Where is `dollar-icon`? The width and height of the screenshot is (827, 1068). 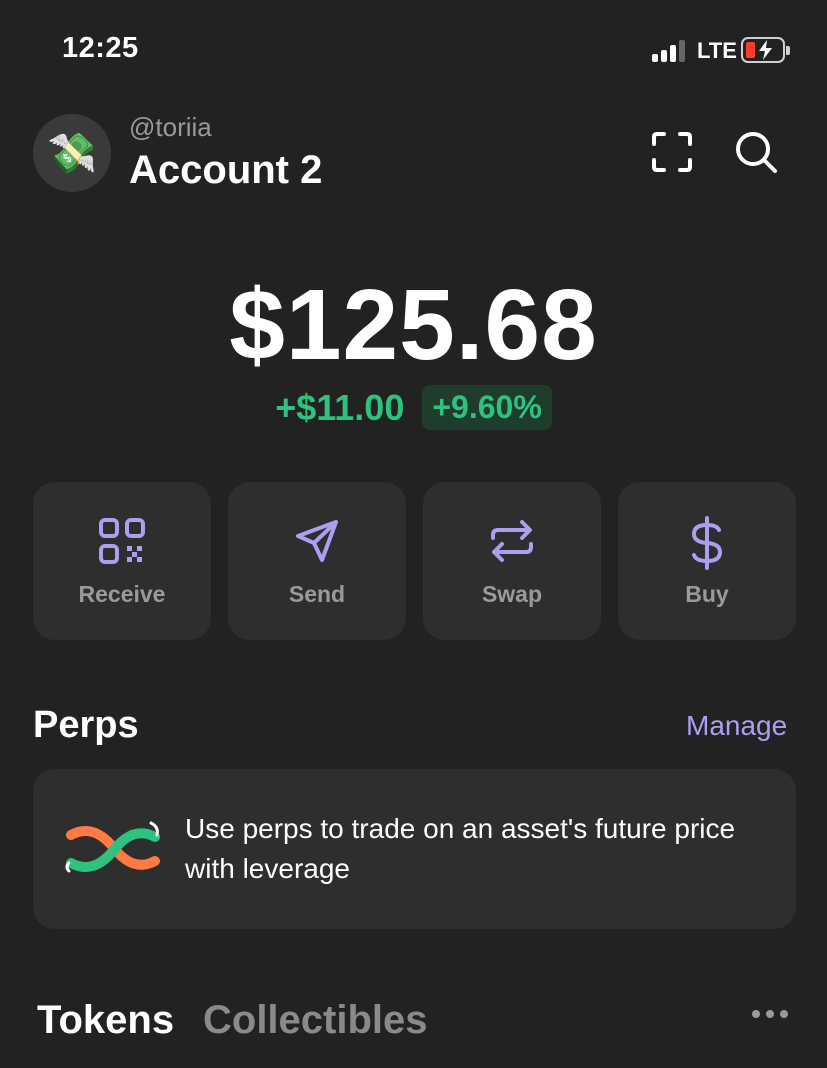 dollar-icon is located at coordinates (707, 543).